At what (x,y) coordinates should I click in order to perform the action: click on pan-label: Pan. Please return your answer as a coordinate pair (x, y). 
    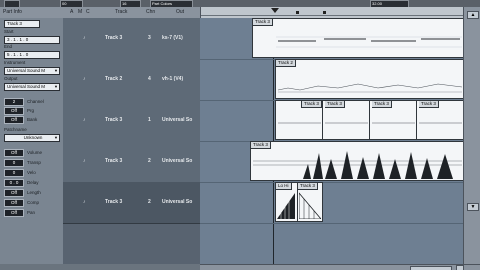
    Looking at the image, I should click on (31, 212).